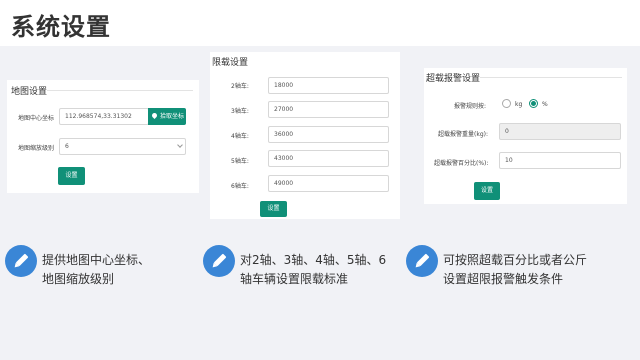  What do you see at coordinates (328, 134) in the screenshot?
I see `axle-limit-input: 36000` at bounding box center [328, 134].